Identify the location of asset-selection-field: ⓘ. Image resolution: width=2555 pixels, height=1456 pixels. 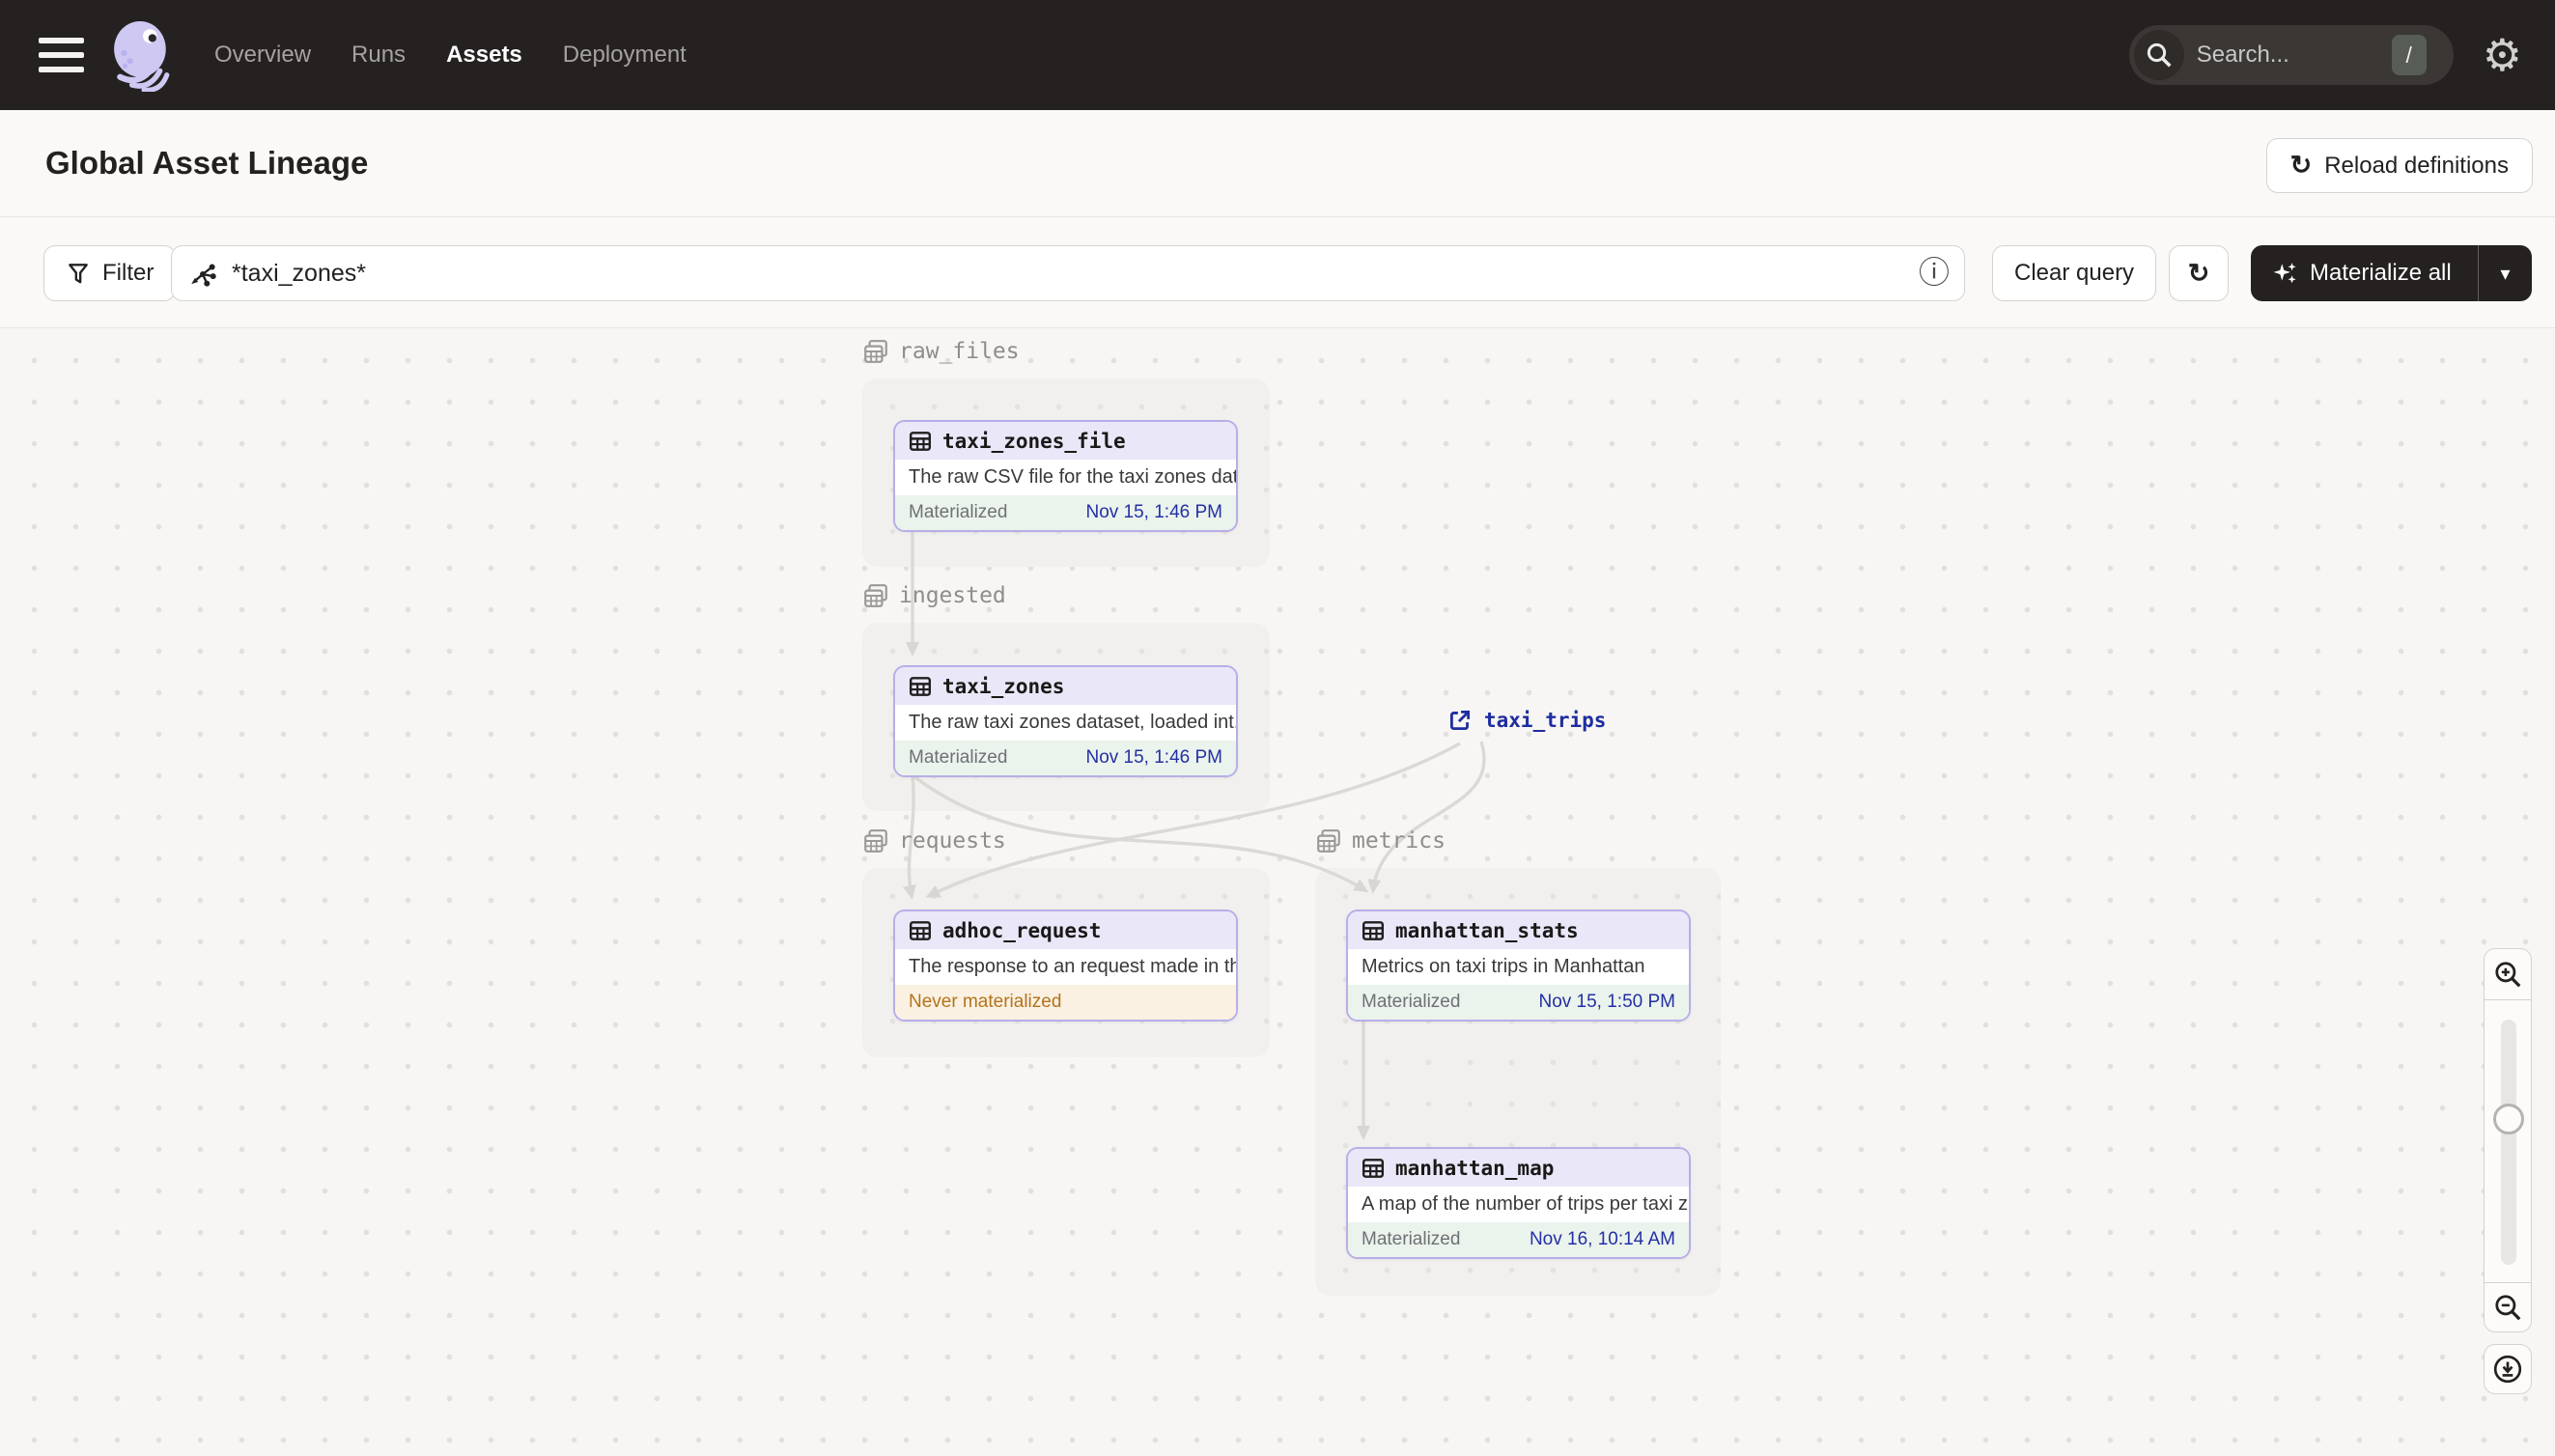
(1068, 273).